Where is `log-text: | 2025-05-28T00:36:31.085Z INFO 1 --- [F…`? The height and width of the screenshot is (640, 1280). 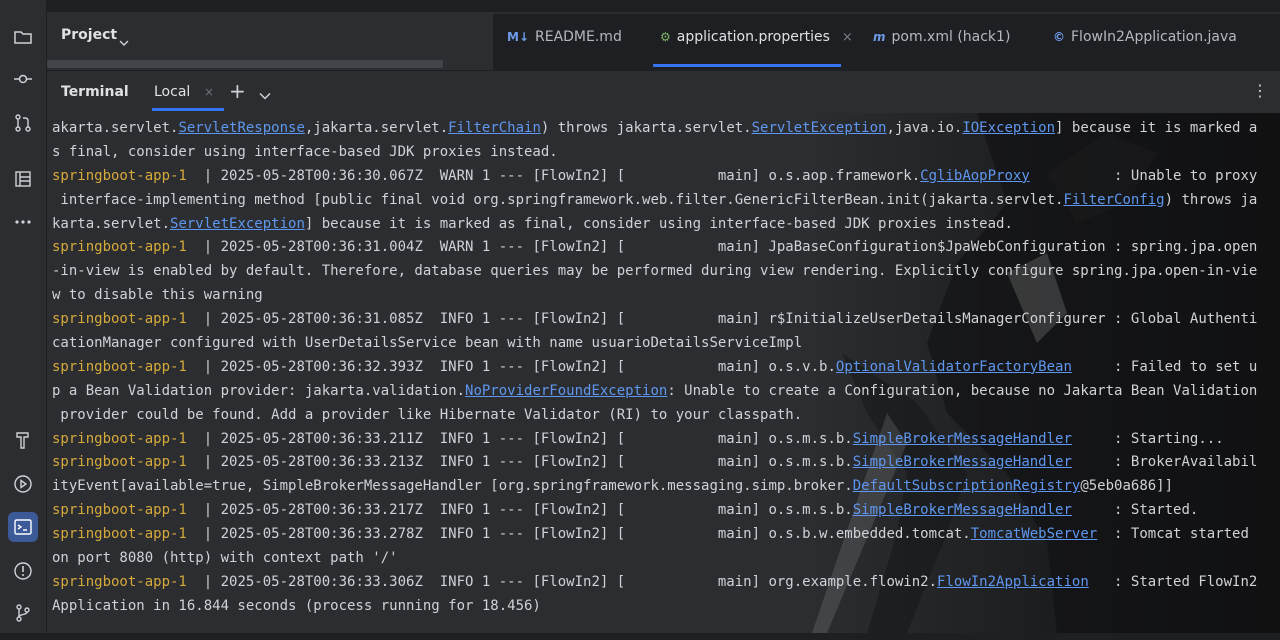 log-text: | 2025-05-28T00:36:31.085Z INFO 1 --- [F… is located at coordinates (726, 319).